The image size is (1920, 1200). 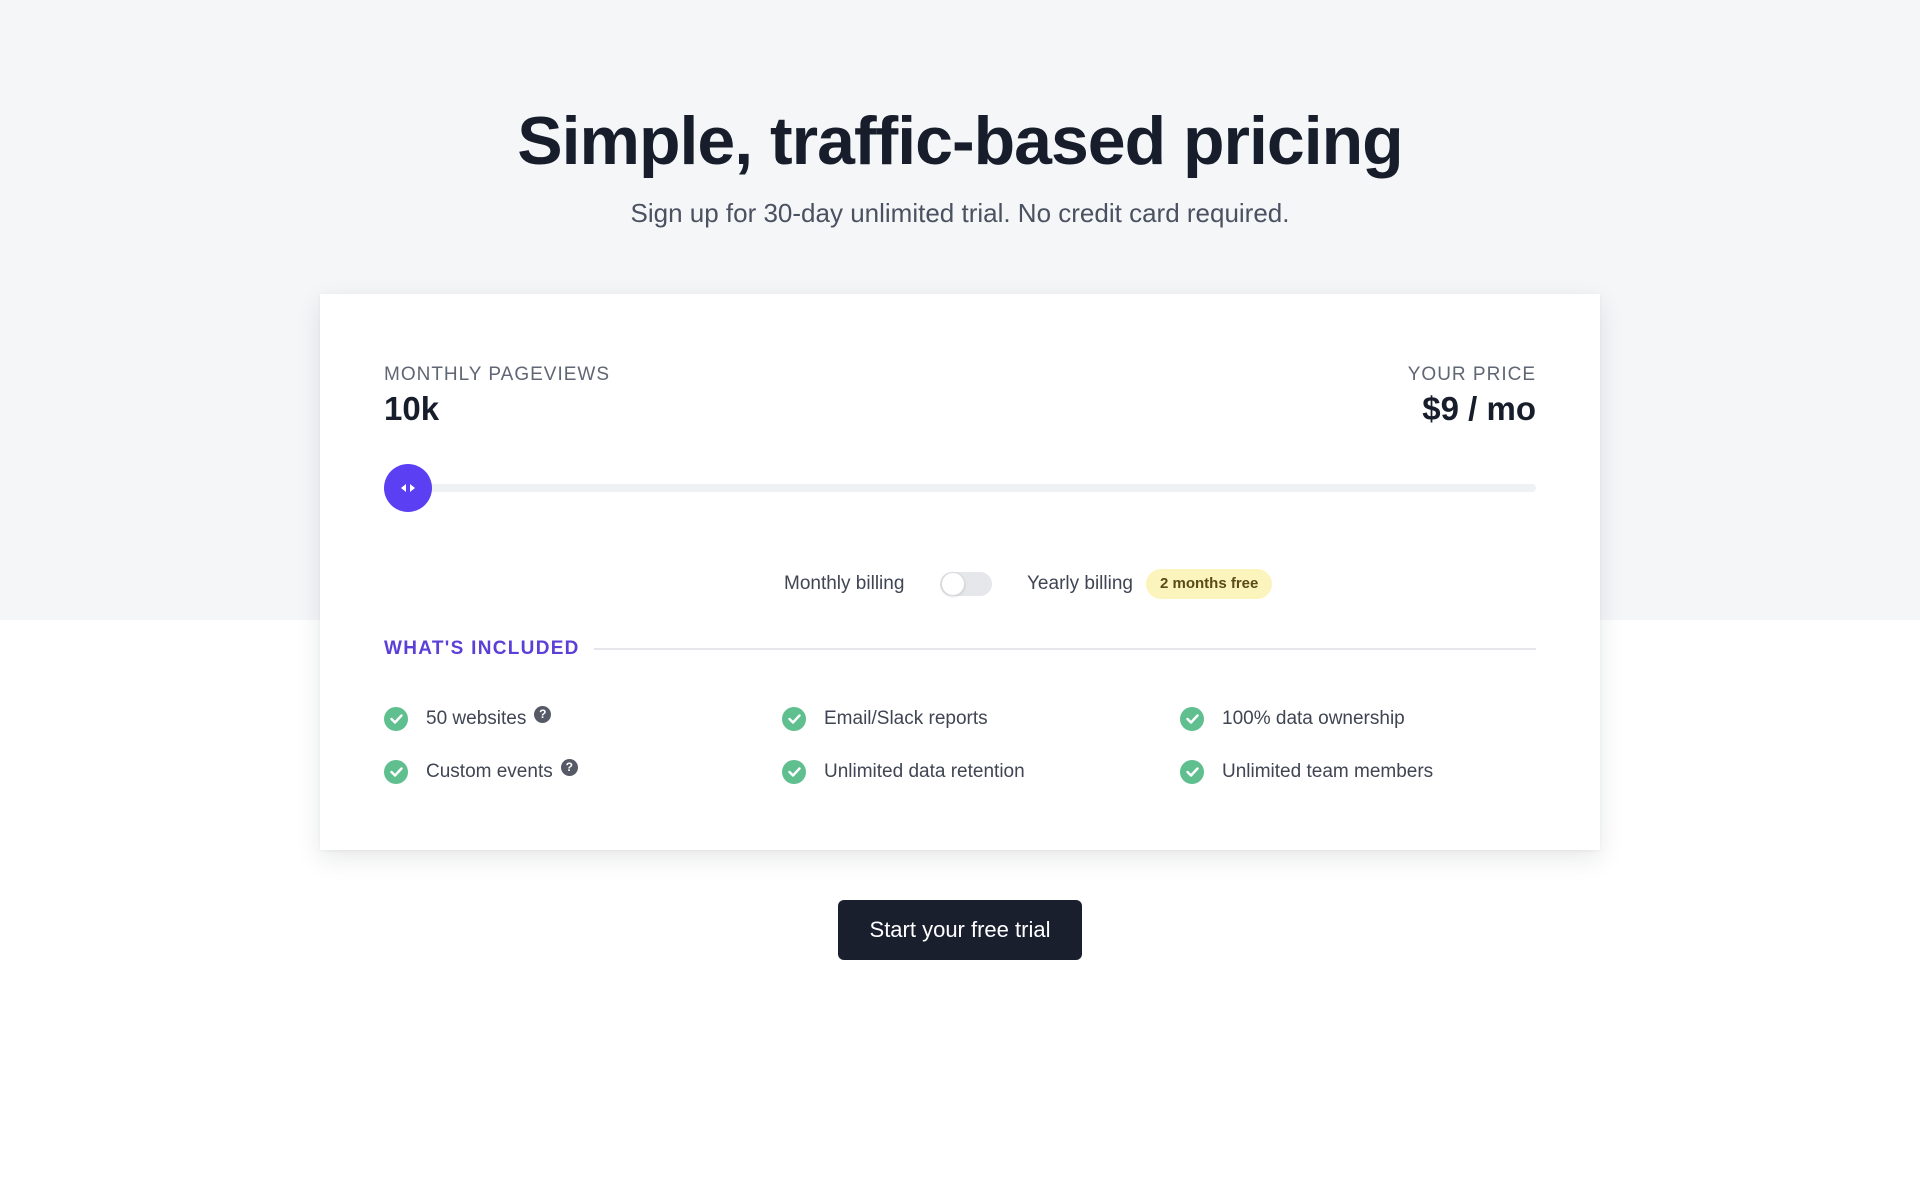 I want to click on feature-label: 100% data ownership, so click(x=1313, y=718).